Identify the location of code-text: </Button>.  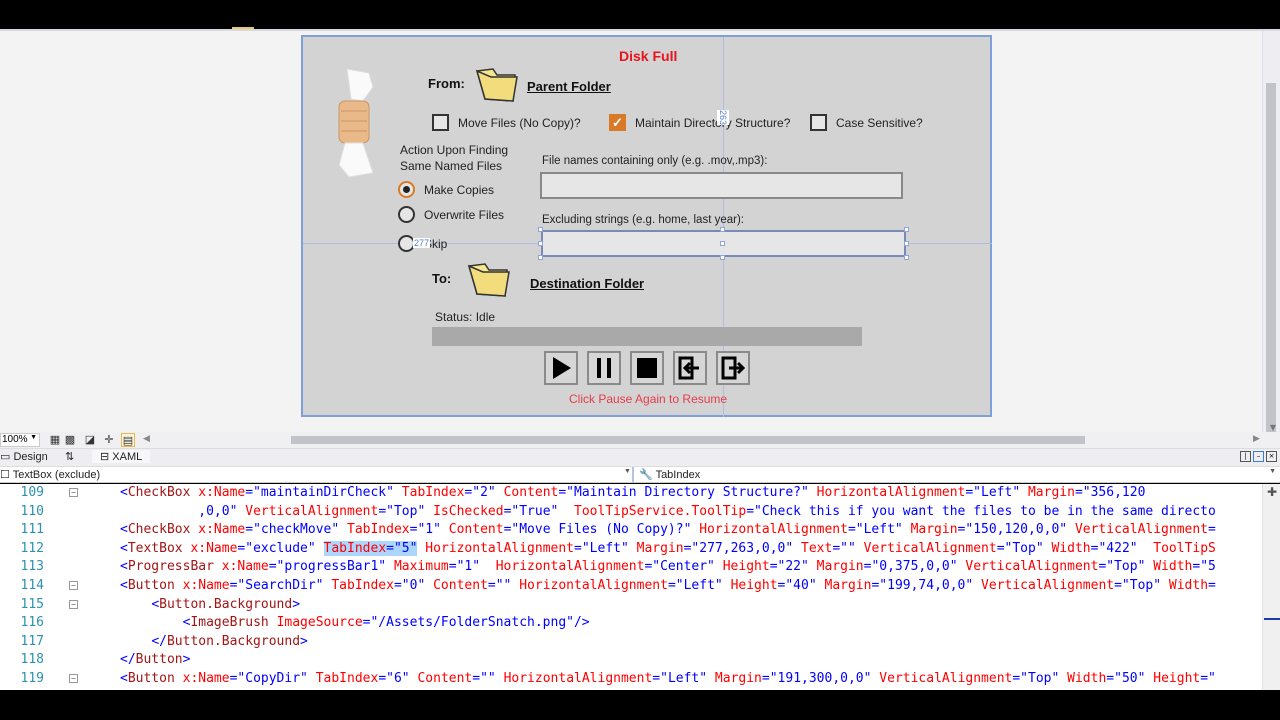
(691, 660).